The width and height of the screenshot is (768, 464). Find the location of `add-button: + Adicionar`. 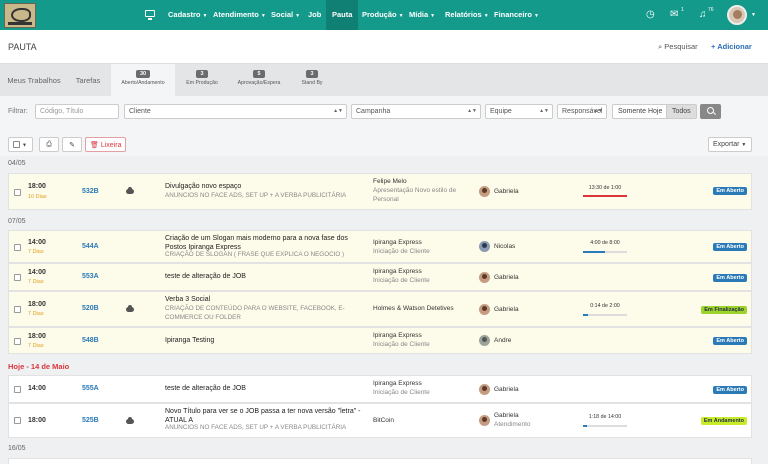

add-button: + Adicionar is located at coordinates (731, 46).